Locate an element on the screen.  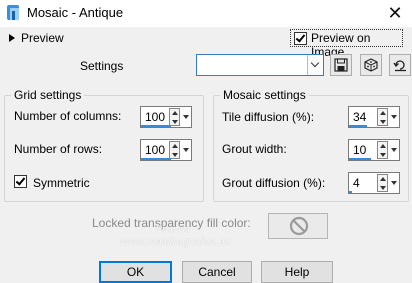
dropdown-button is located at coordinates (315, 65).